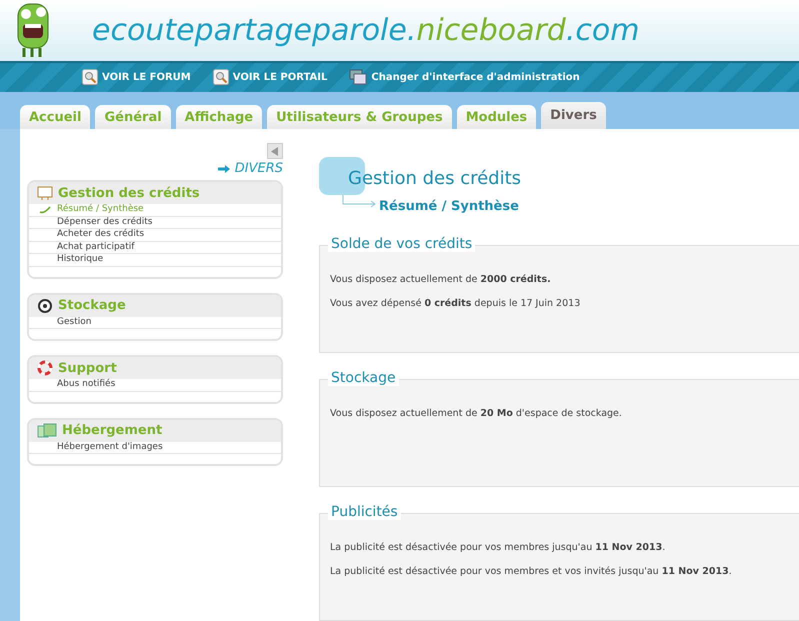  I want to click on menu-item: Dépenser des crédits, so click(155, 222).